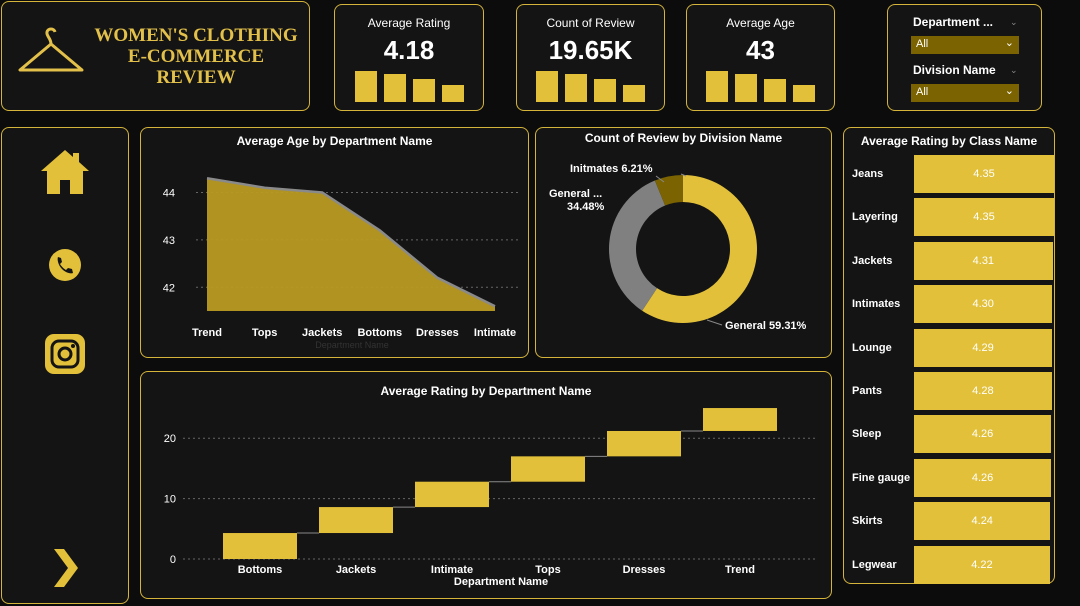 The width and height of the screenshot is (1080, 606). I want to click on class-row: Skirts 4.24, so click(949, 522).